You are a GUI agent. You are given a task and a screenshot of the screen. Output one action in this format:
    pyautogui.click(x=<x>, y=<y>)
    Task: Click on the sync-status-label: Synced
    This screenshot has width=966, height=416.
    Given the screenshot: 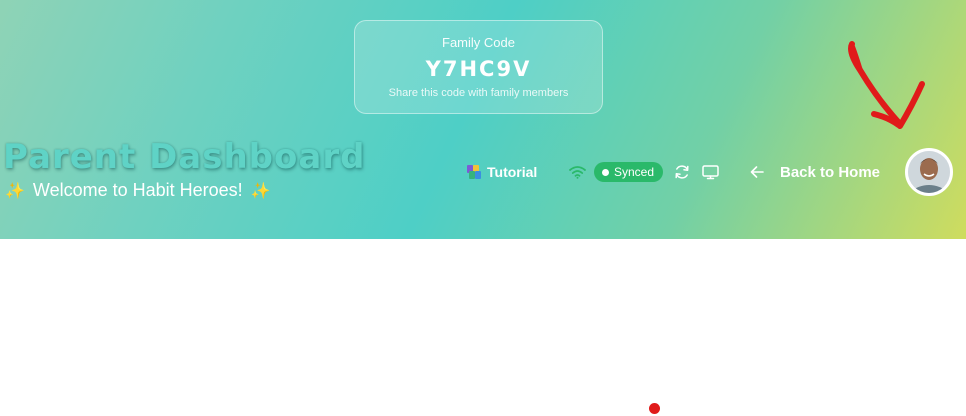 What is the action you would take?
    pyautogui.click(x=634, y=172)
    